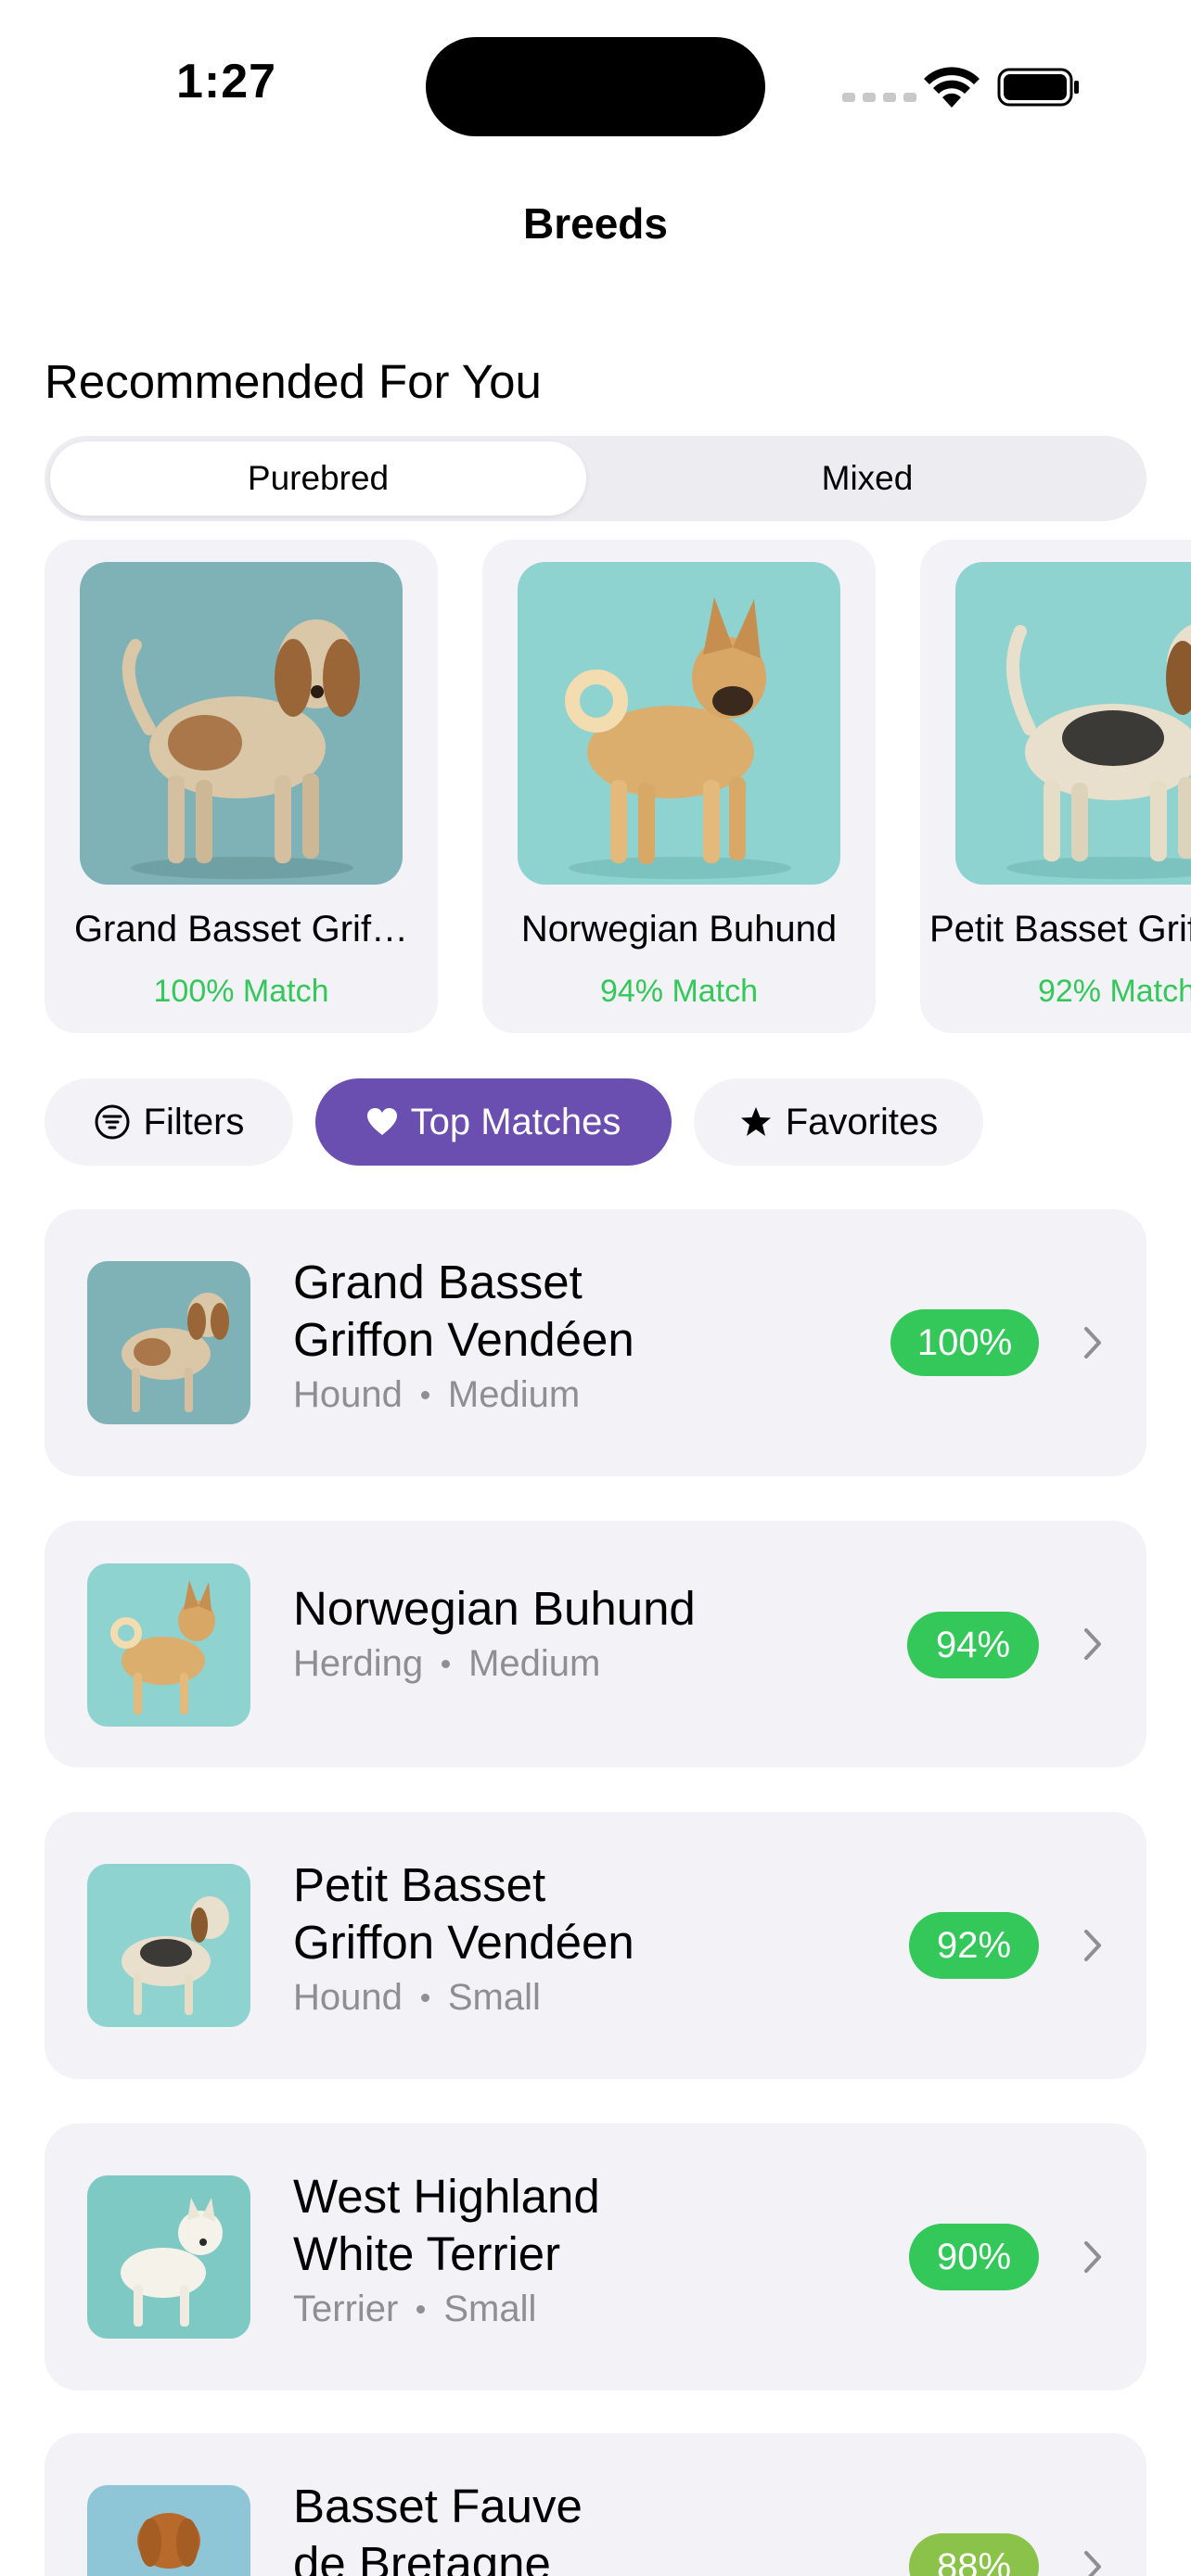  Describe the element at coordinates (381, 1122) in the screenshot. I see `heart-icon` at that location.